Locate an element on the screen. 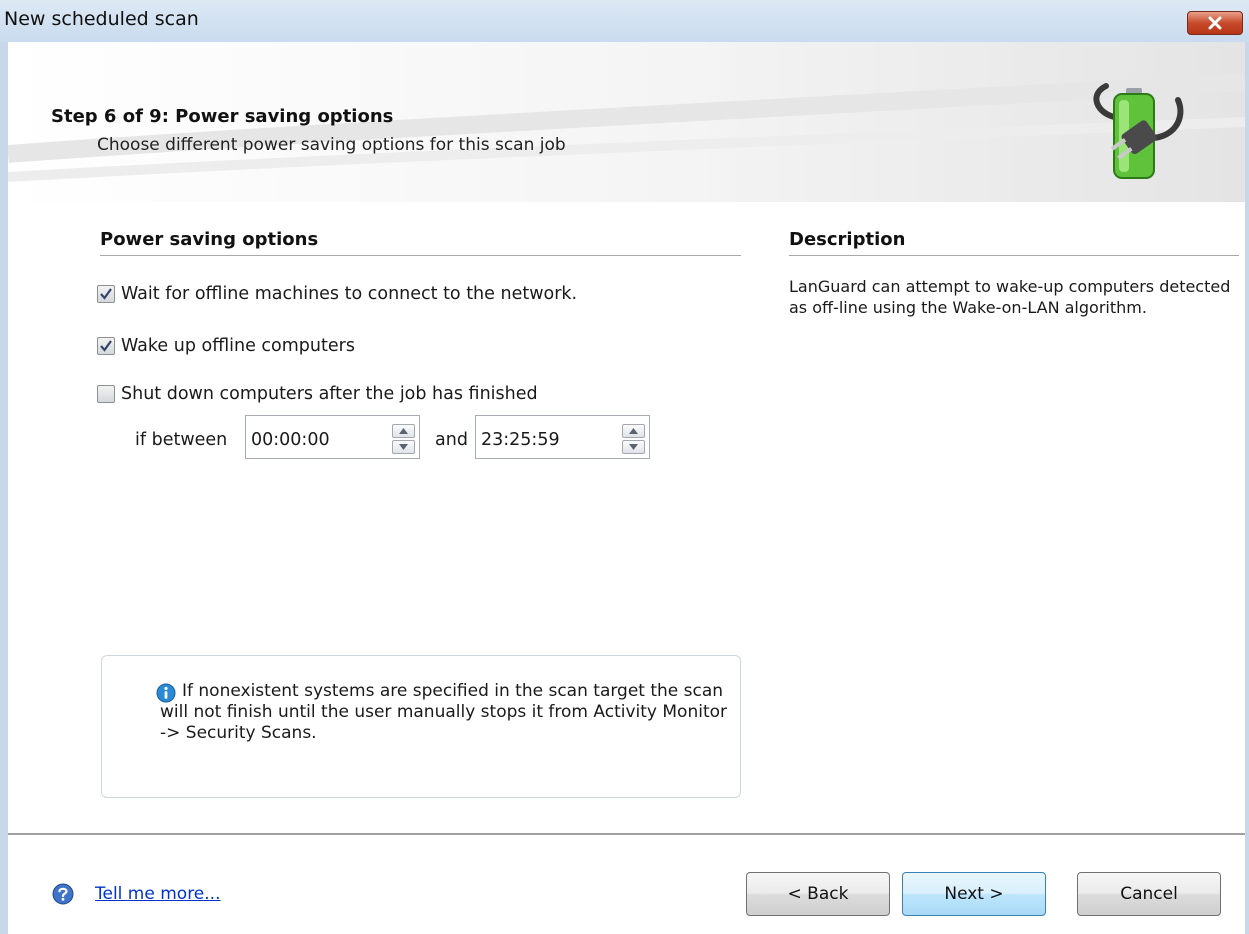  and-label: and is located at coordinates (451, 440).